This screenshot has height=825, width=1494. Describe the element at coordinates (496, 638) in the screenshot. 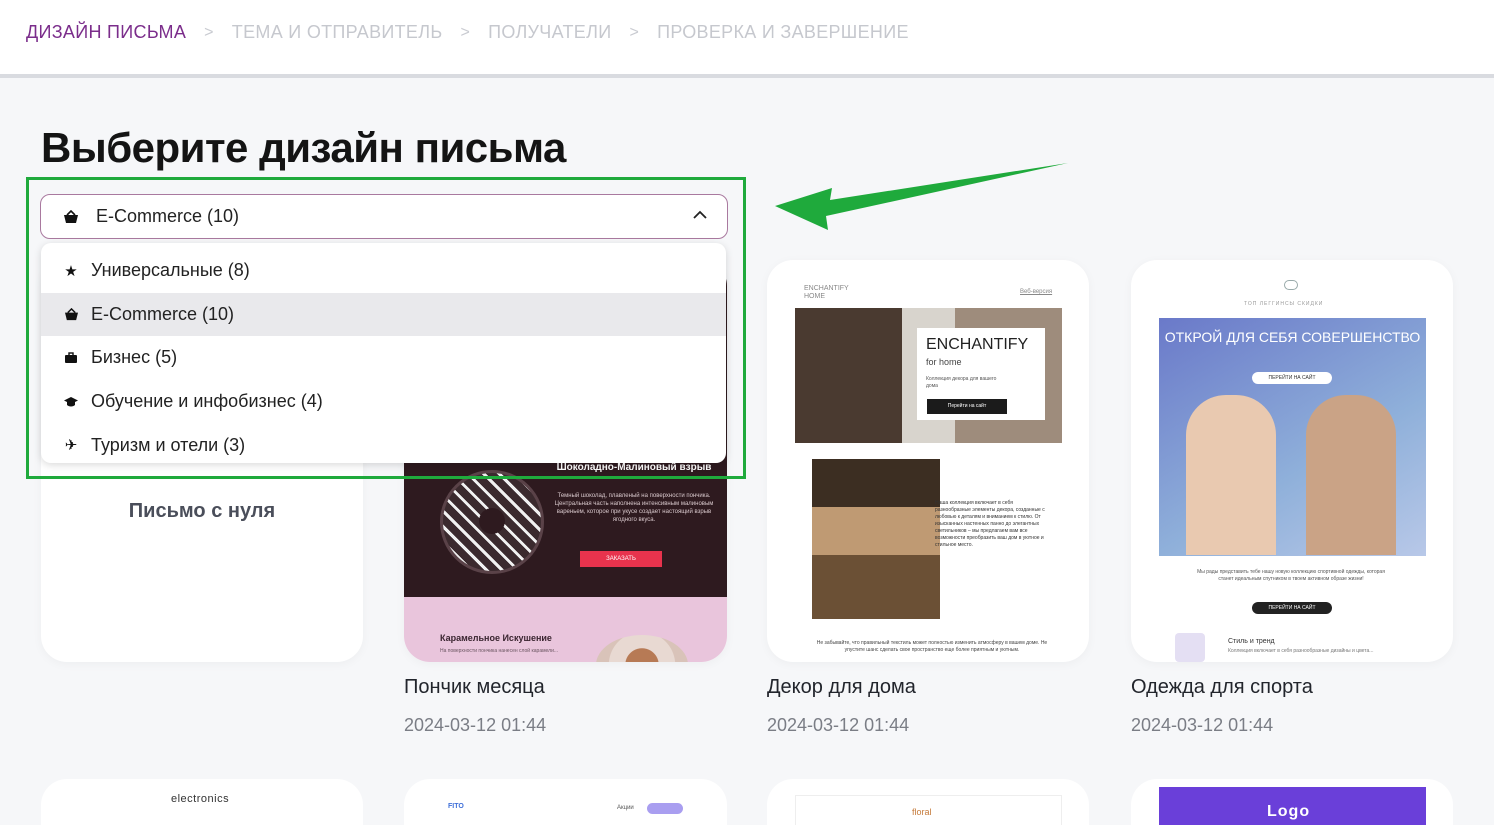

I see `preview-second-heading: Карамельное Искушение` at that location.